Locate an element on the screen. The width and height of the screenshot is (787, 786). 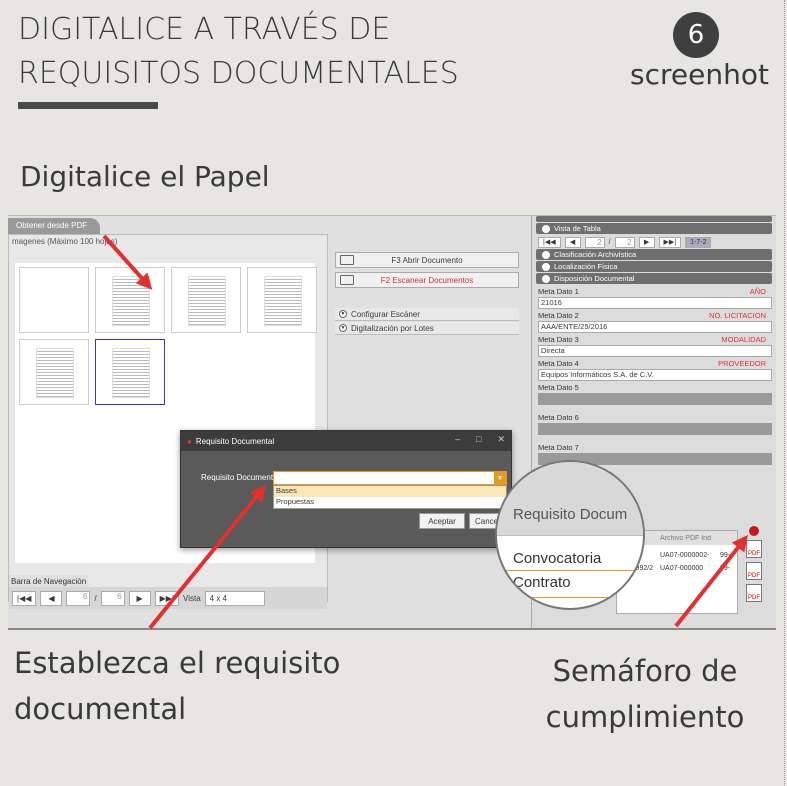
navigation-bar: |◀◀ ◀ 6 / 6 ▶ ▶▶| Vista 4 x 4 is located at coordinates (168, 598).